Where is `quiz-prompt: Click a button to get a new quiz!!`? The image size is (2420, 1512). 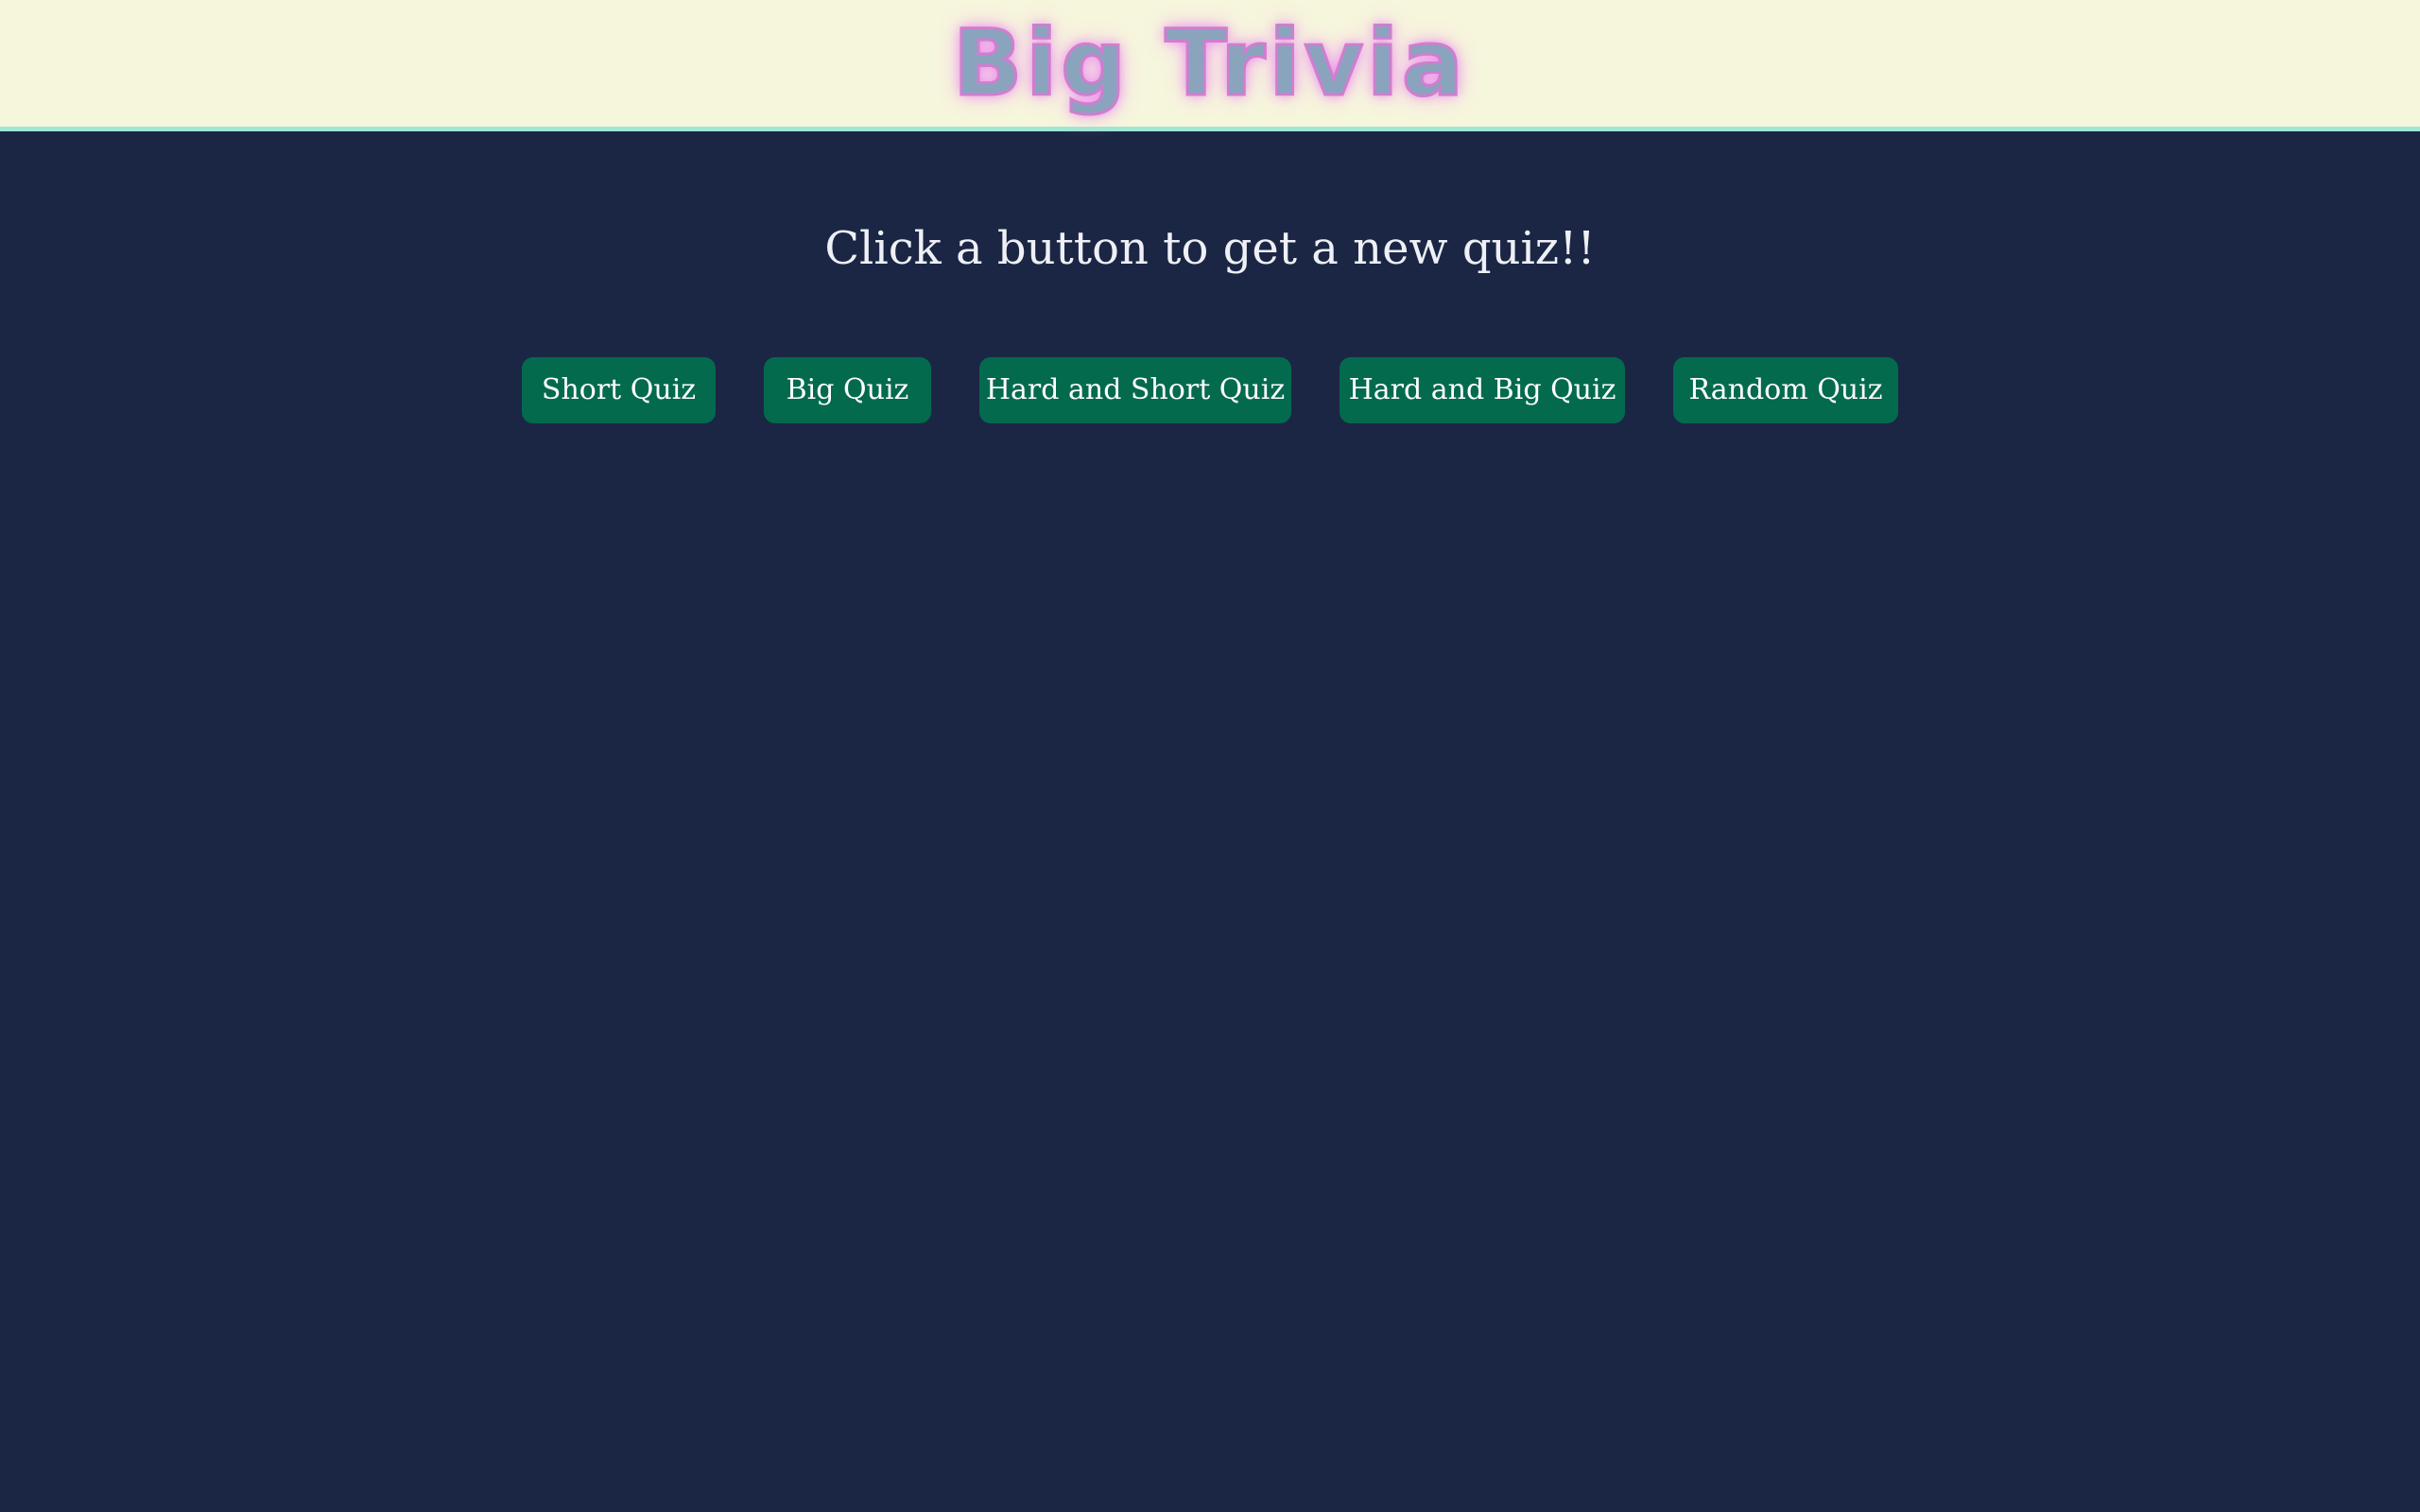 quiz-prompt: Click a button to get a new quiz!! is located at coordinates (1210, 248).